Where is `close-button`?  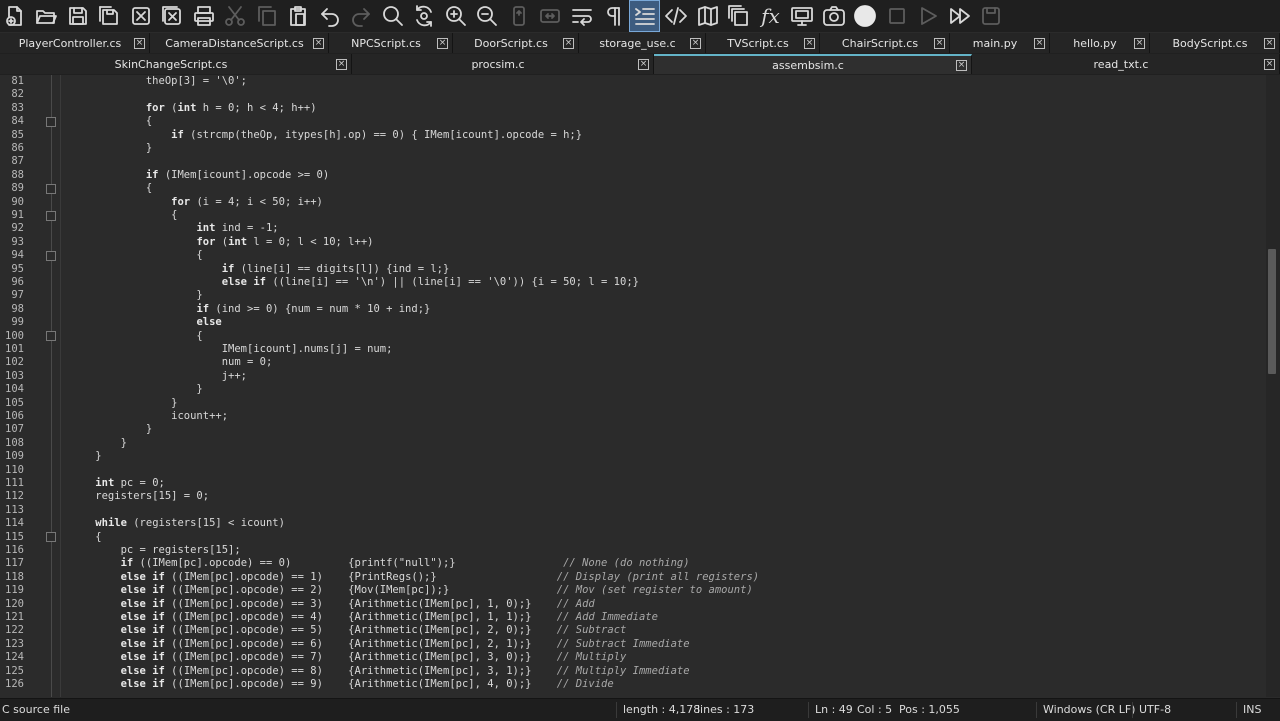
close-button is located at coordinates (140, 16).